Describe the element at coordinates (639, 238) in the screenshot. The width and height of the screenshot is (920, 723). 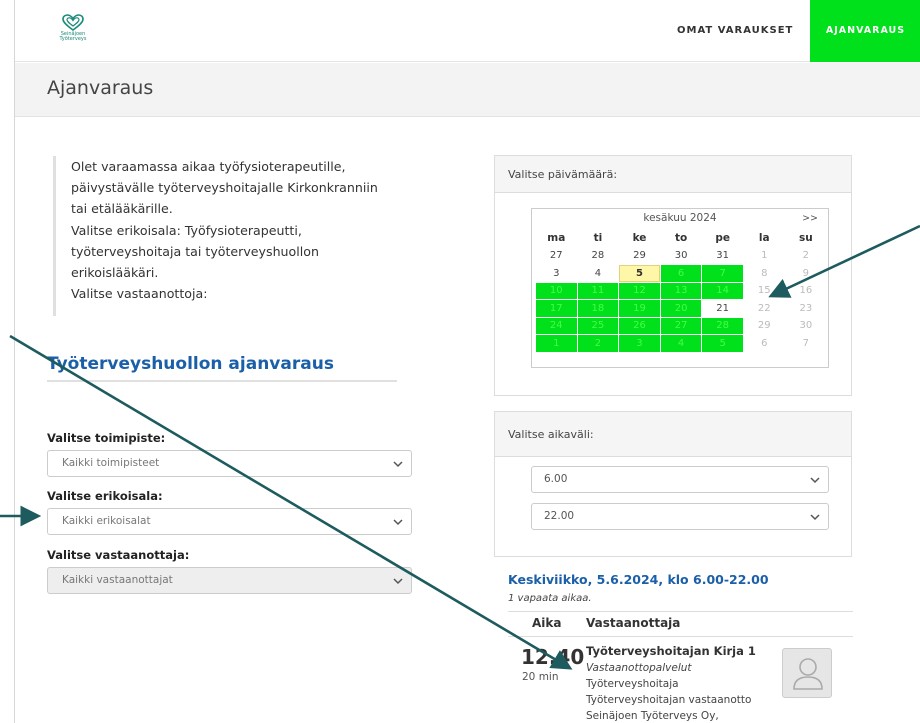
I see `weekday-header: ke` at that location.